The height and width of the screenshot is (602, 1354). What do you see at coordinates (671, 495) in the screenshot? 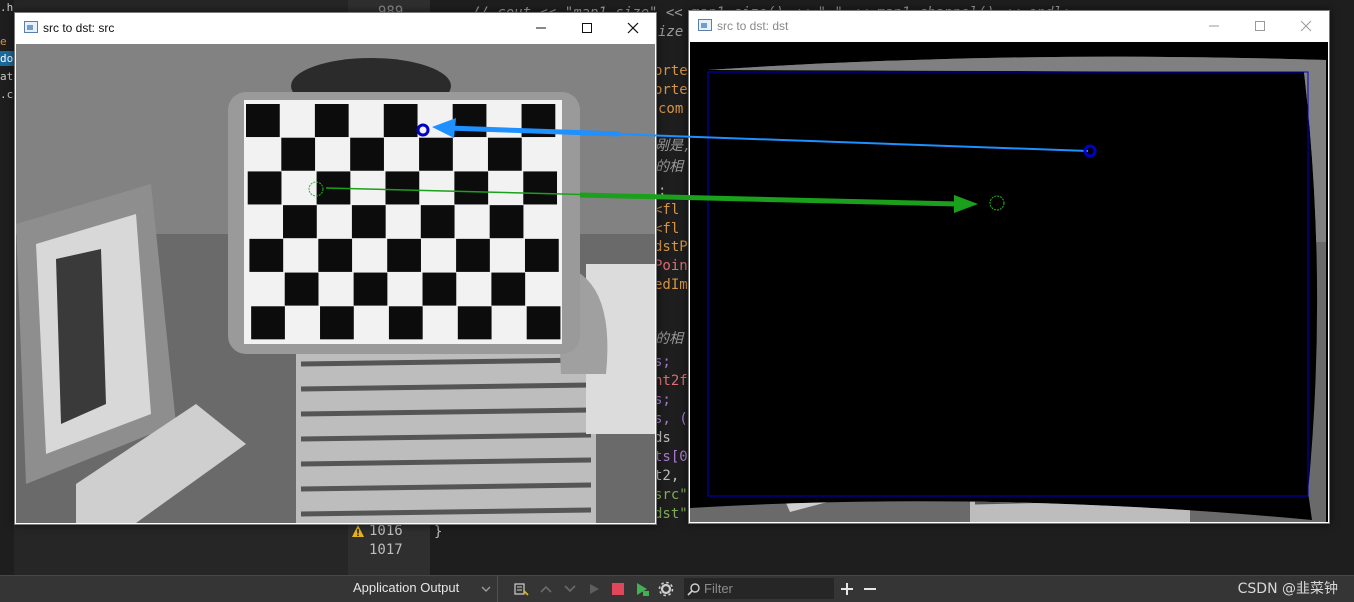
I see `code-string: src"` at bounding box center [671, 495].